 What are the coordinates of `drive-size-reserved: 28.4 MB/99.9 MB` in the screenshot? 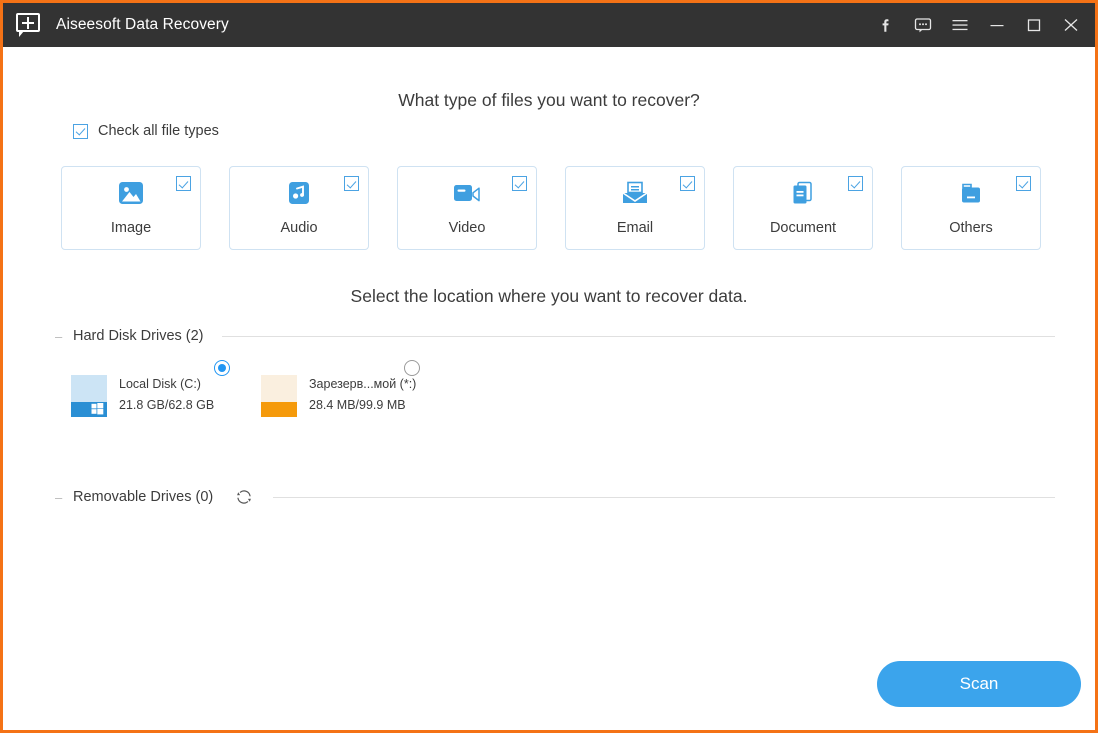 It's located at (357, 405).